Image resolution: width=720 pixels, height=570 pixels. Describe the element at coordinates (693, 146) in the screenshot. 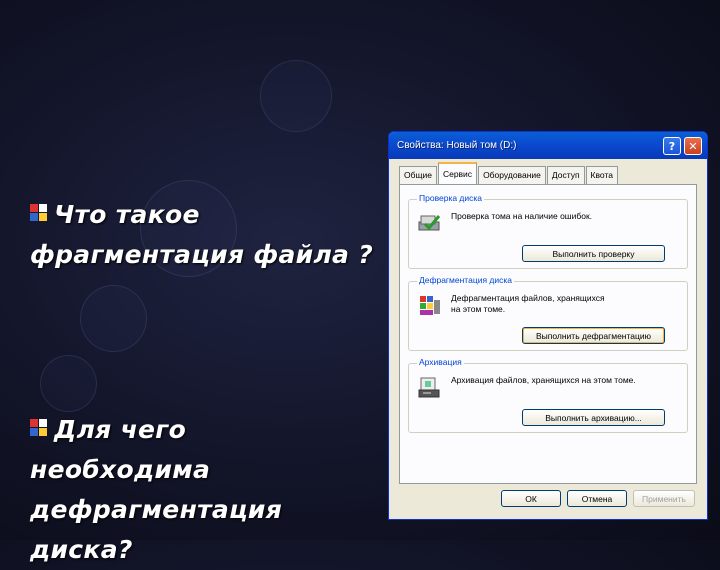

I see `close-button: ✕` at that location.